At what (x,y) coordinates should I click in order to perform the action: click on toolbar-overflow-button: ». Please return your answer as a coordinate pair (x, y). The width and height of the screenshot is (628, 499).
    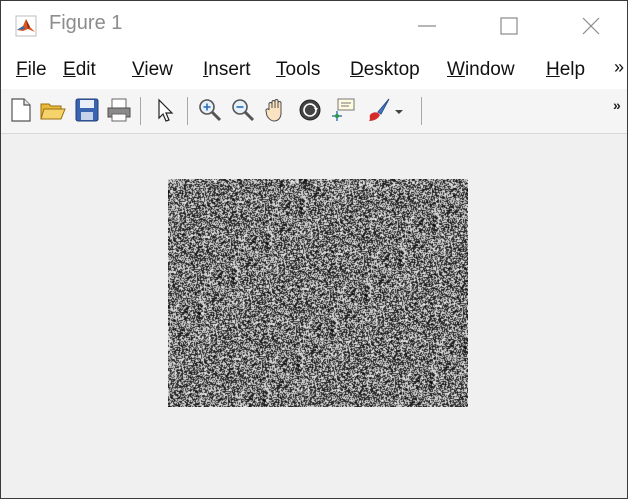
    Looking at the image, I should click on (617, 105).